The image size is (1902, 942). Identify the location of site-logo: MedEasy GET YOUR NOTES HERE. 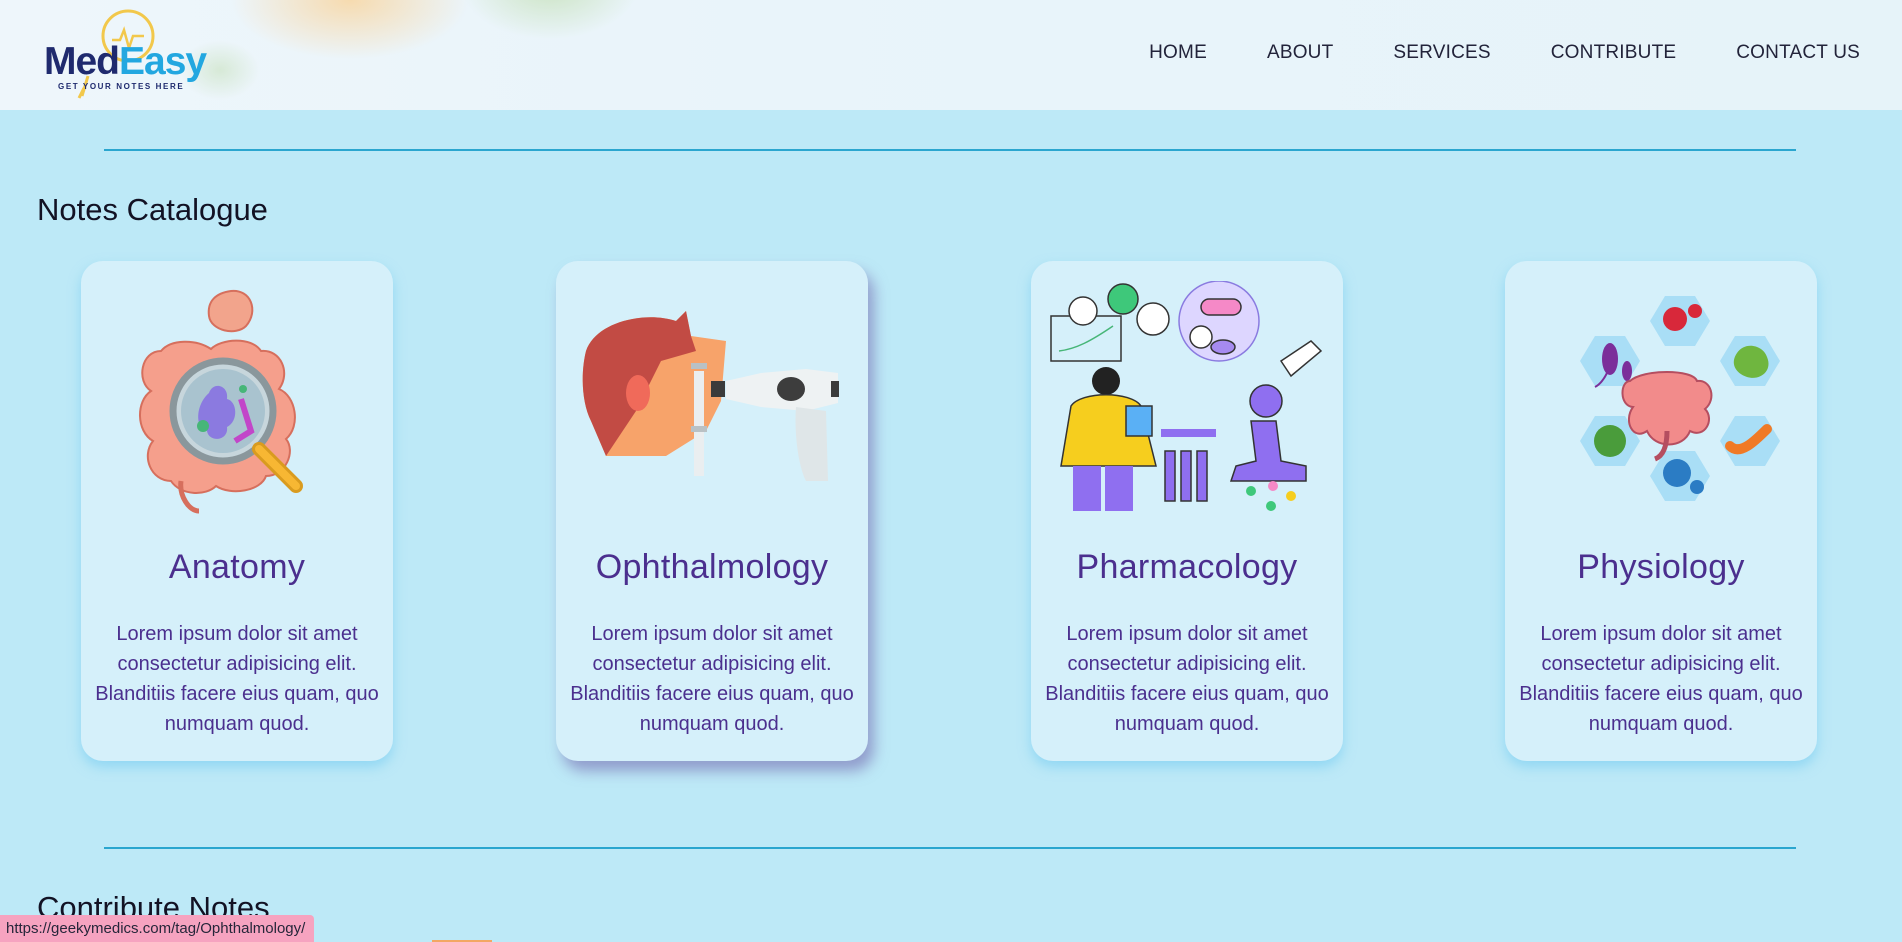
(125, 56).